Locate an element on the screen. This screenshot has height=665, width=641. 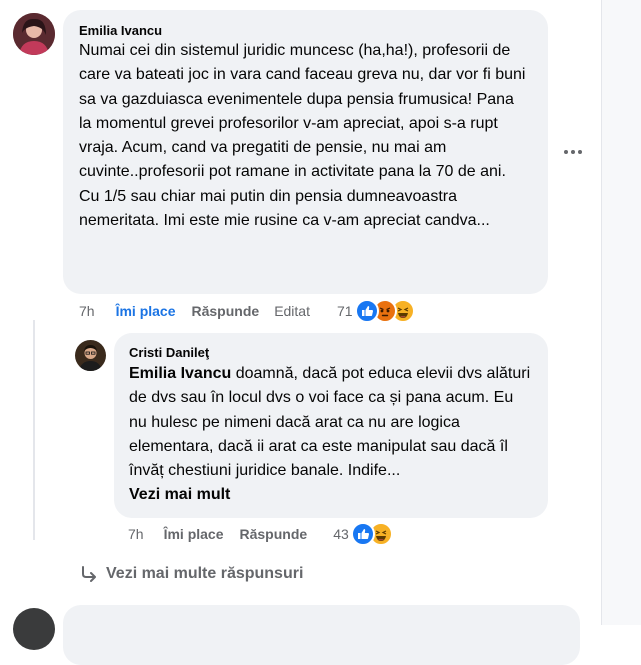
more-options-icon is located at coordinates (573, 152).